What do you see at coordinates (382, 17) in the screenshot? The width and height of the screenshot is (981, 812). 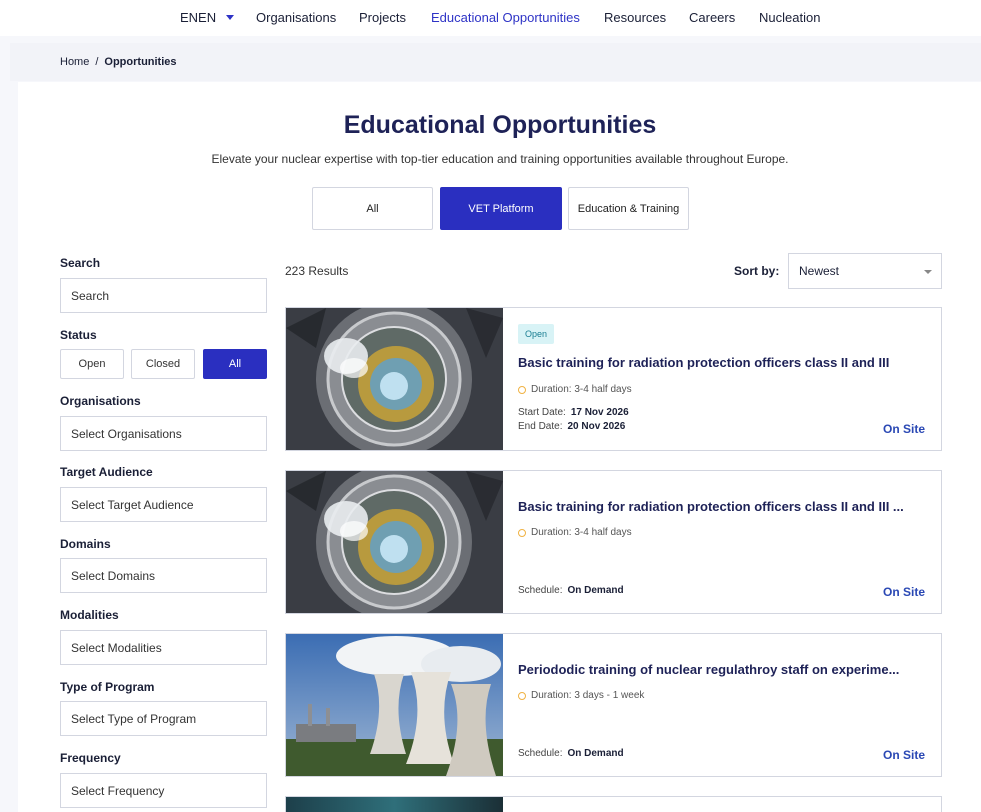 I see `nav-projects: Projects` at bounding box center [382, 17].